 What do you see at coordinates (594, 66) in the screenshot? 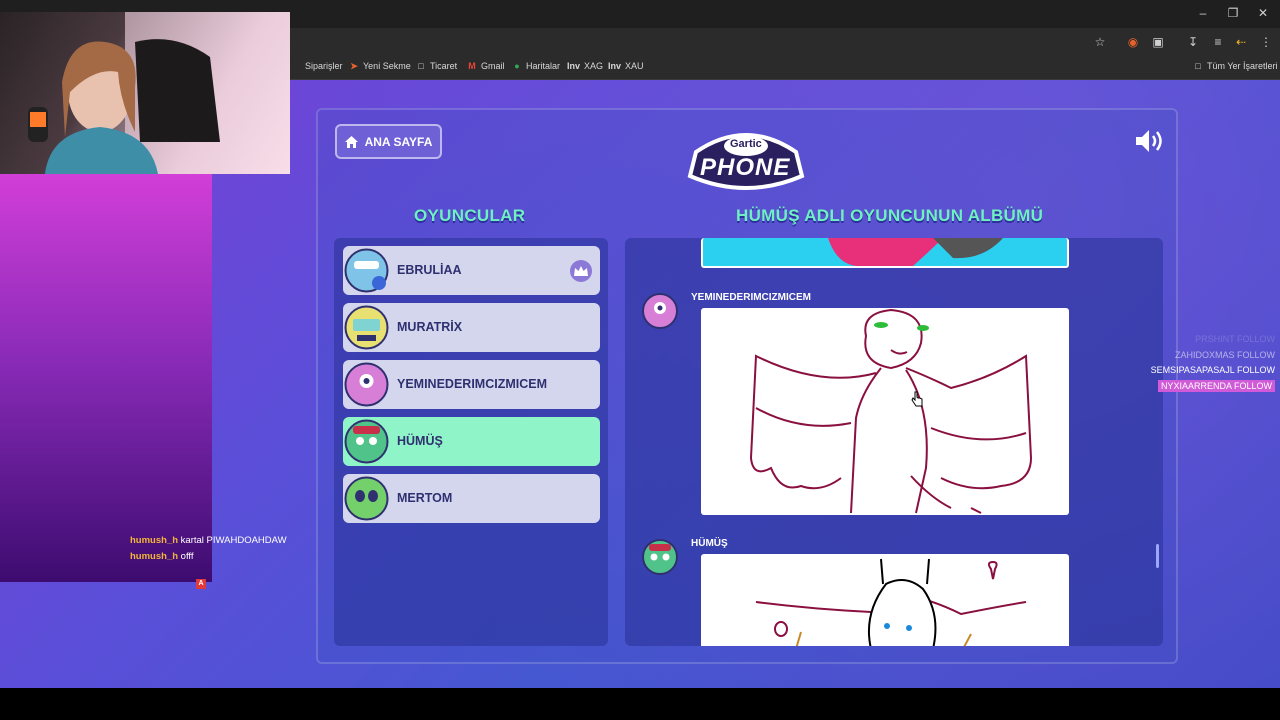
I see `bookmark-label: XAG` at bounding box center [594, 66].